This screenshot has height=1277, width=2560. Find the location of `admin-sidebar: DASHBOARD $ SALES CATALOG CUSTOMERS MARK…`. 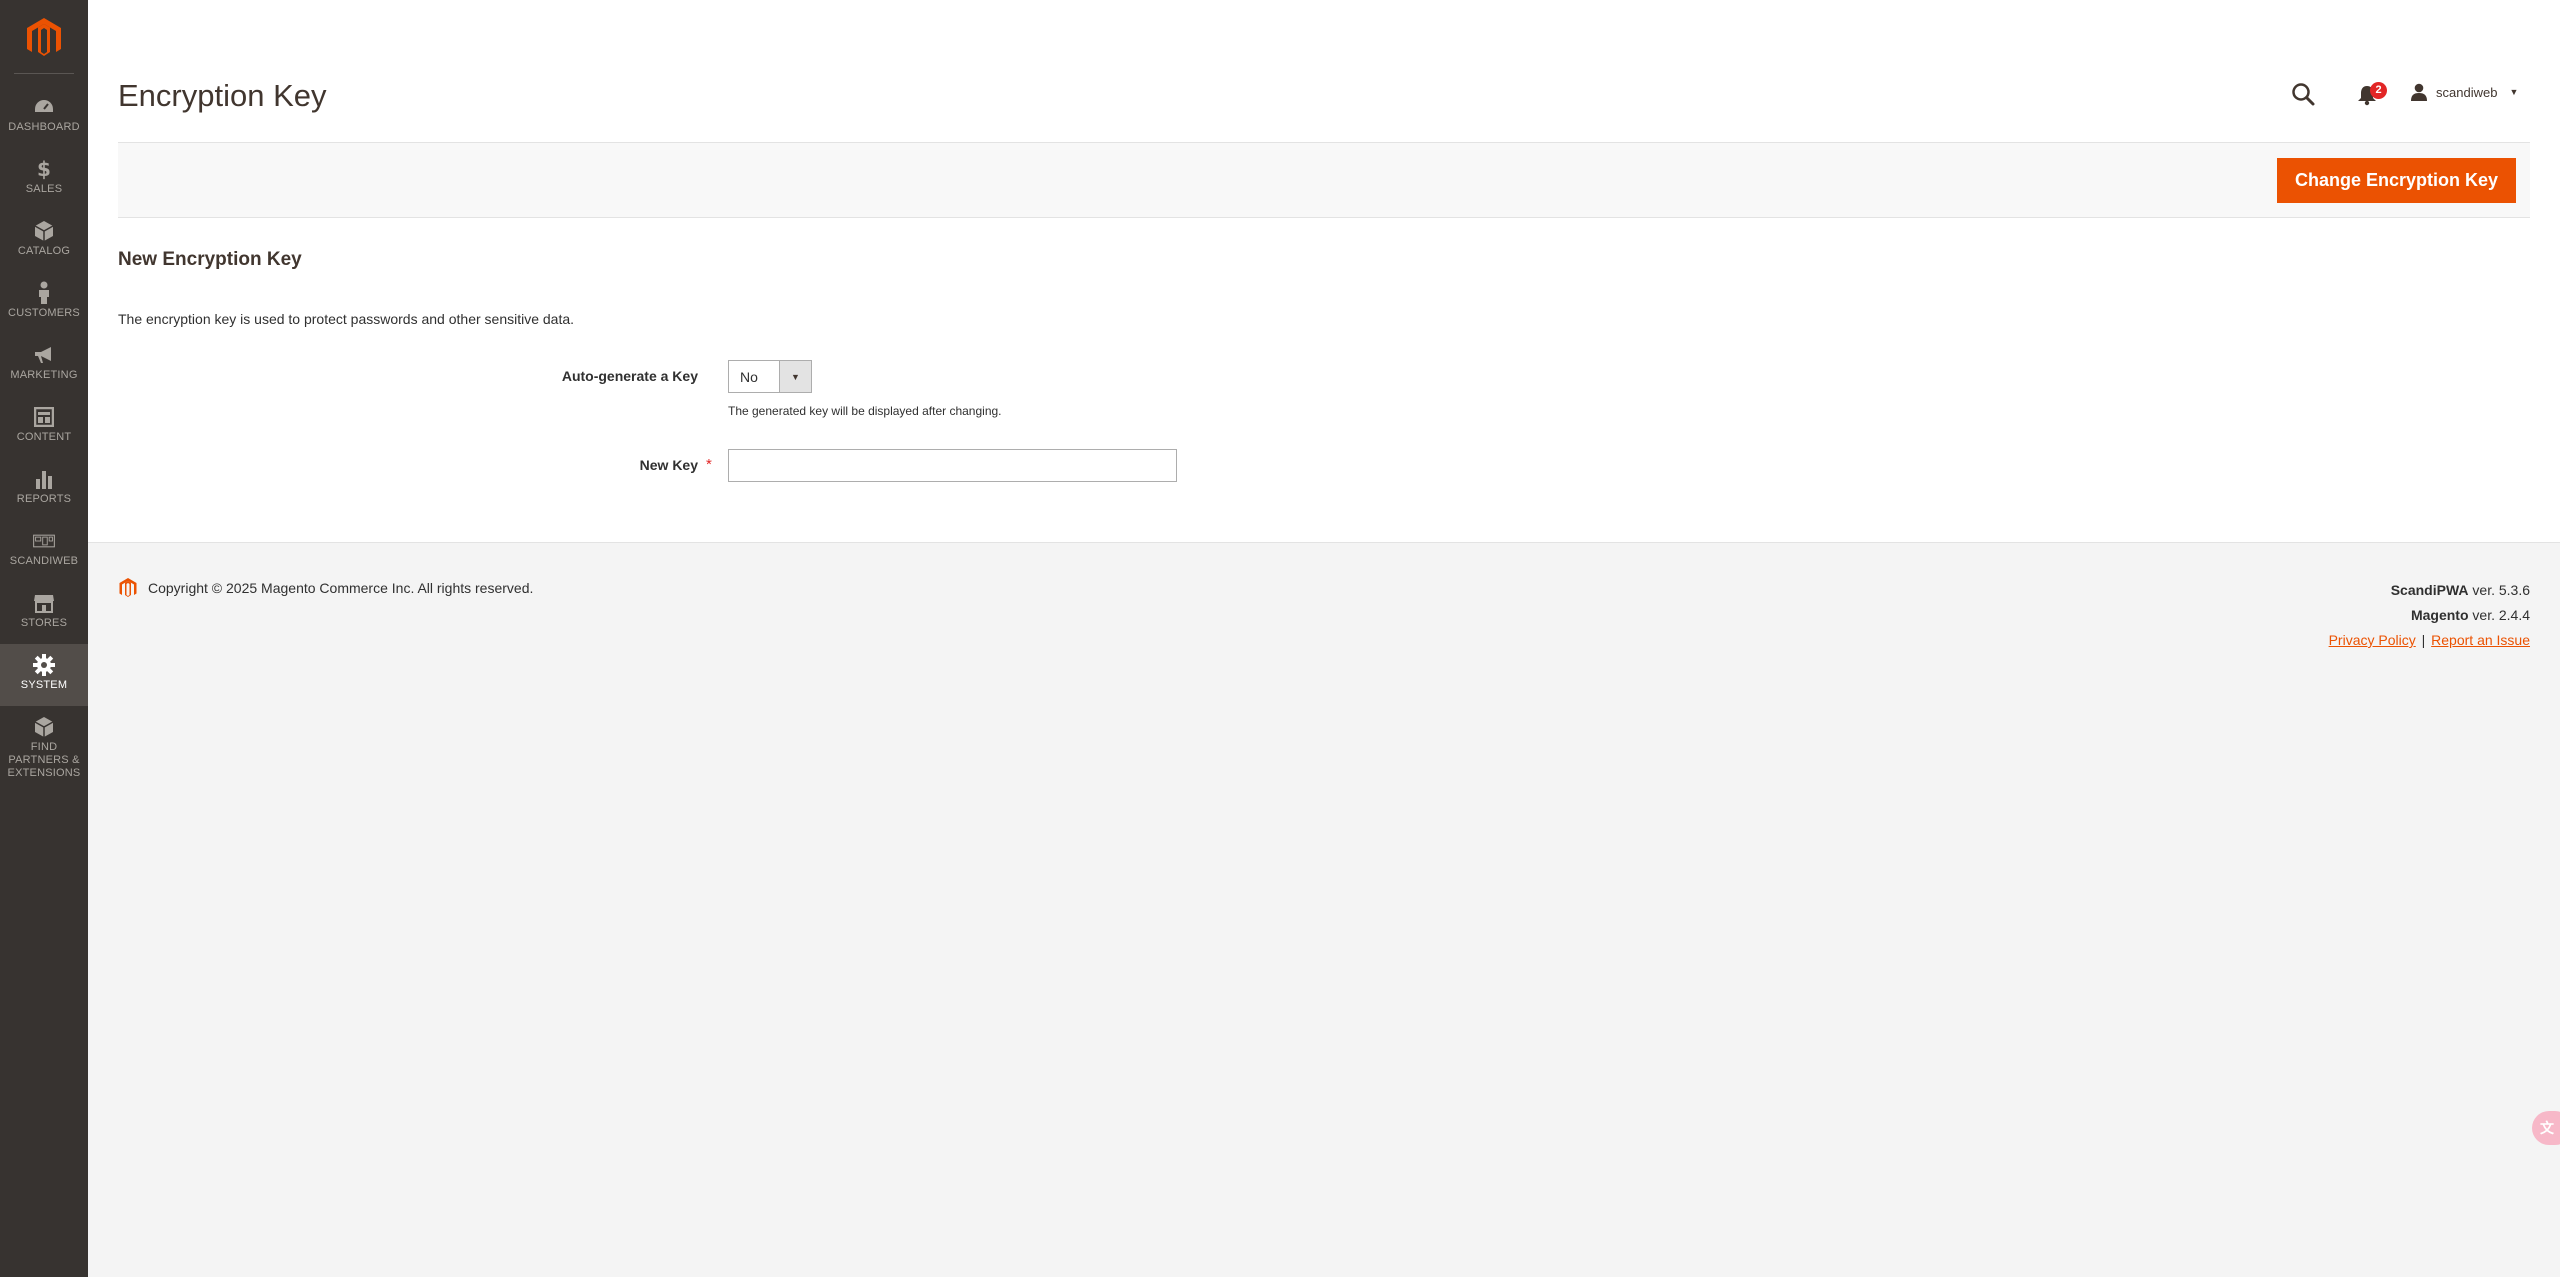

admin-sidebar: DASHBOARD $ SALES CATALOG CUSTOMERS MARK… is located at coordinates (44, 638).